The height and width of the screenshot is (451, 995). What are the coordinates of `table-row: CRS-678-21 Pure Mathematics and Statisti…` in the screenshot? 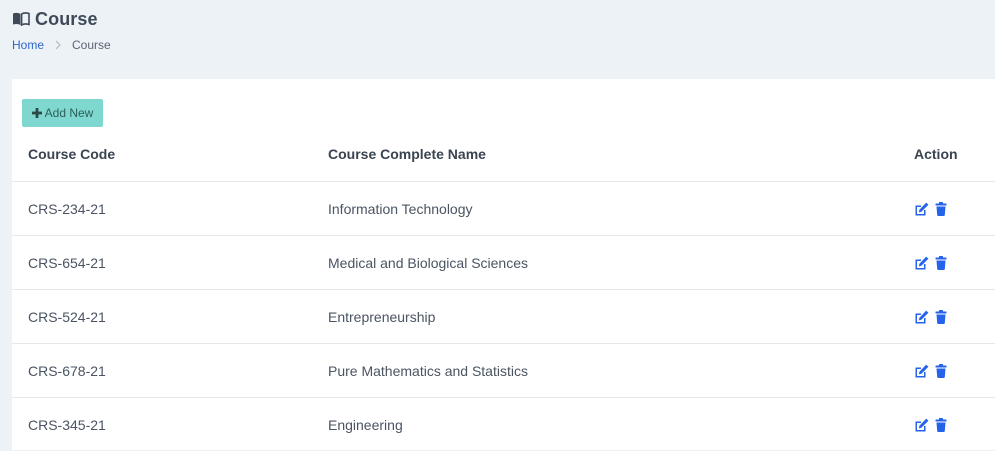 It's located at (503, 371).